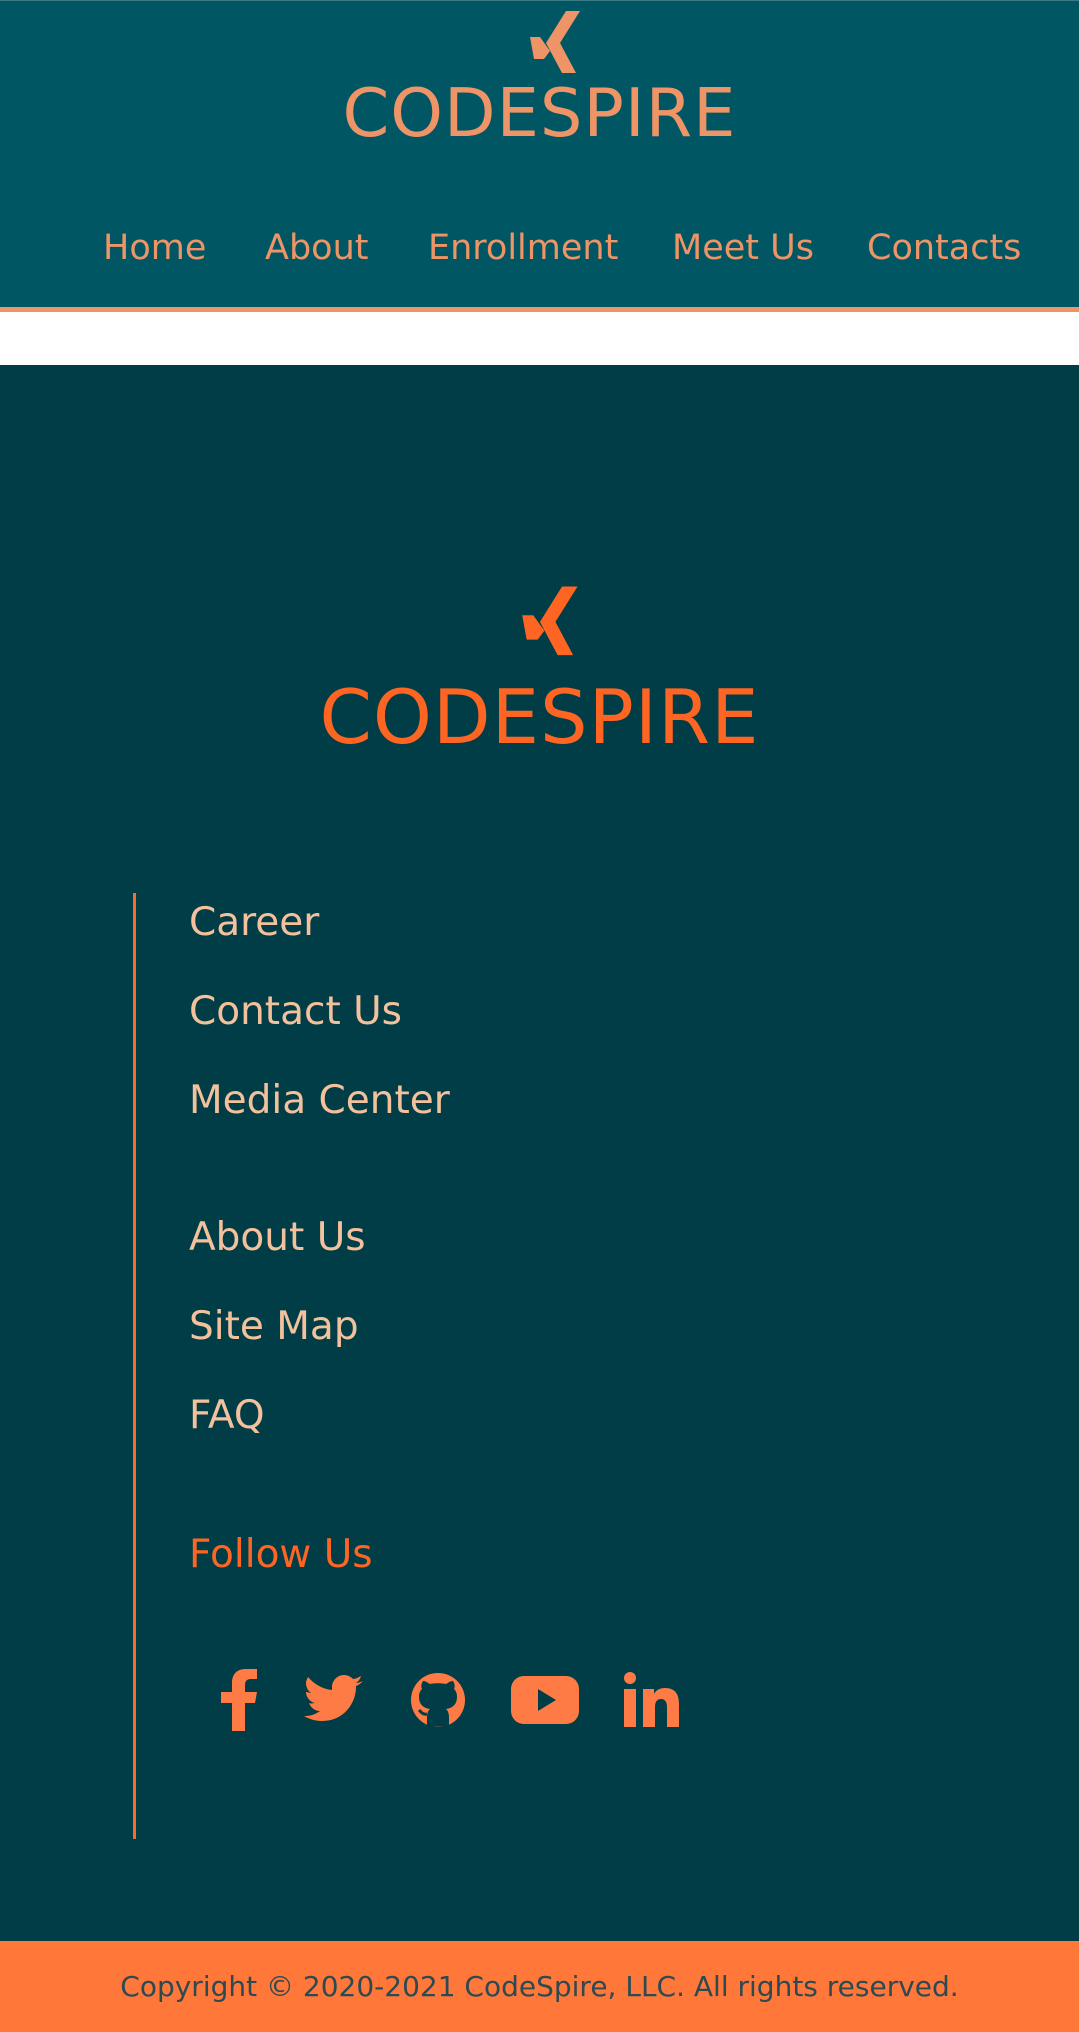 The height and width of the screenshot is (2032, 1079). I want to click on github-icon, so click(438, 1700).